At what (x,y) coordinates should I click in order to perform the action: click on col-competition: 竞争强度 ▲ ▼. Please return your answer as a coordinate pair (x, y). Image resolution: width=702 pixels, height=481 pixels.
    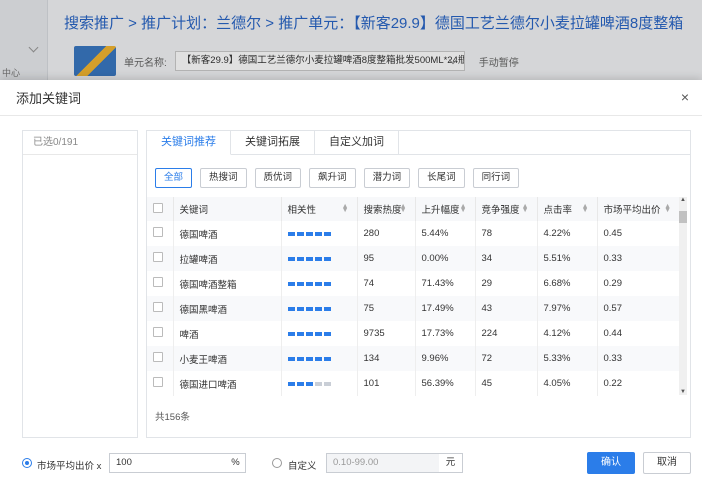
    Looking at the image, I should click on (506, 209).